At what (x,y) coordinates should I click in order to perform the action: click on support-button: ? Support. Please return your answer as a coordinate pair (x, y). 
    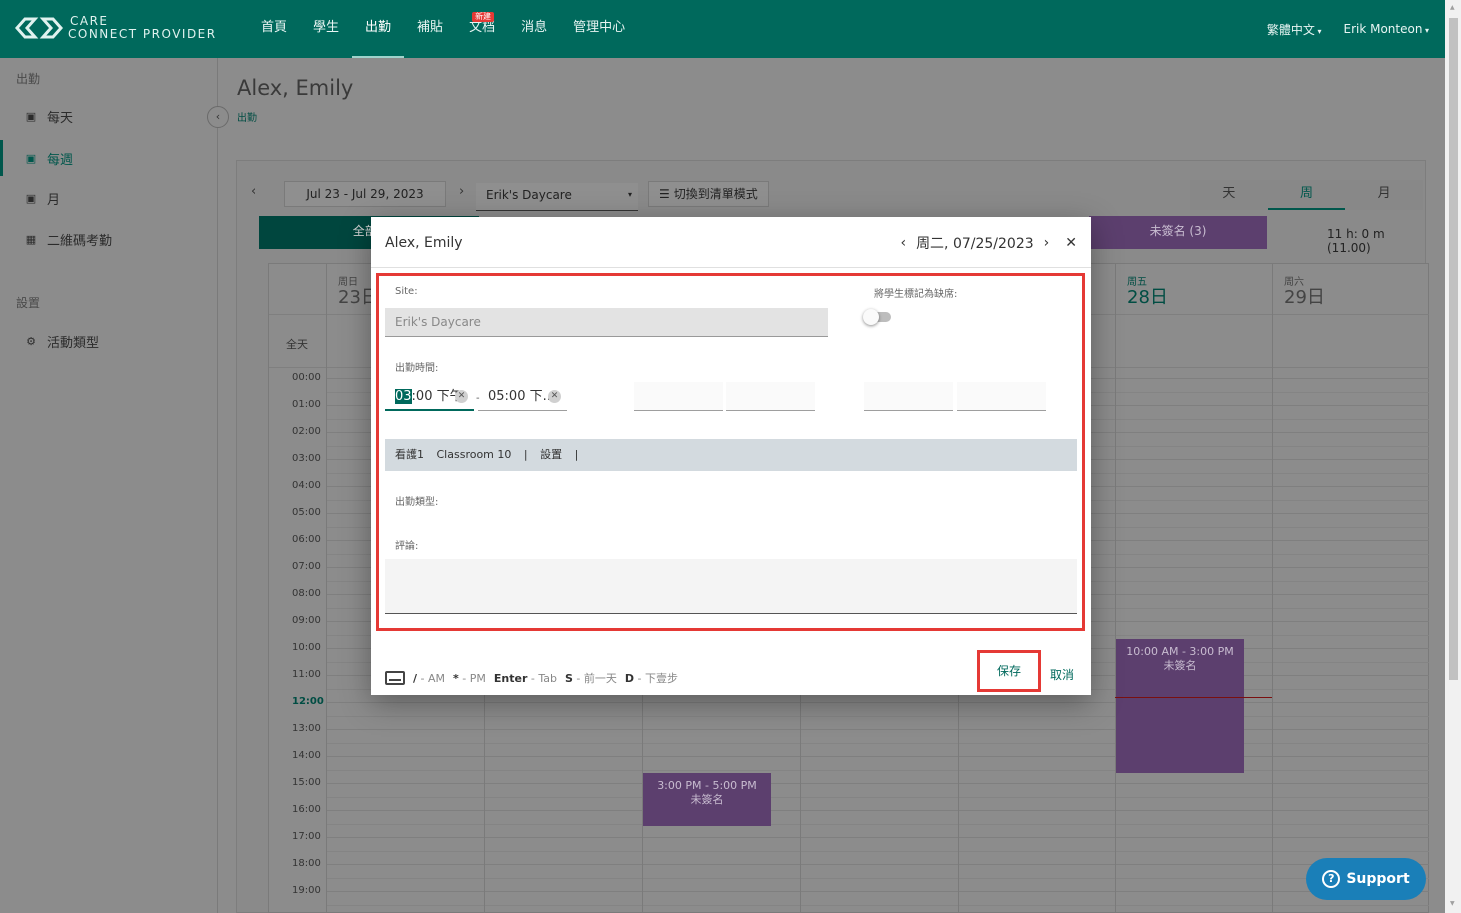
    Looking at the image, I should click on (1366, 879).